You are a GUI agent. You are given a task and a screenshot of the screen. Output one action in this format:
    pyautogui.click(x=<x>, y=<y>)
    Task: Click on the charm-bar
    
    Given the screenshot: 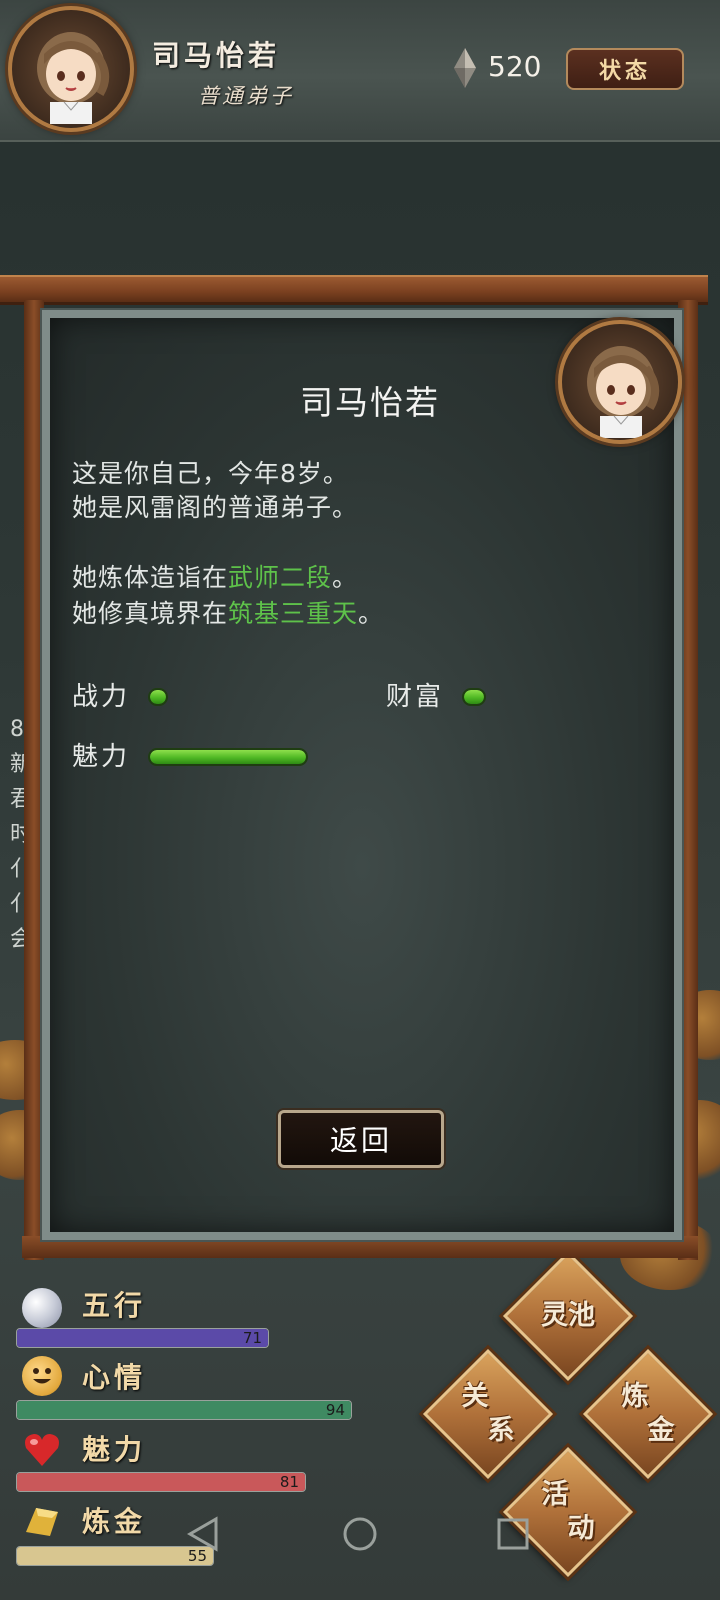 What is the action you would take?
    pyautogui.click(x=228, y=757)
    